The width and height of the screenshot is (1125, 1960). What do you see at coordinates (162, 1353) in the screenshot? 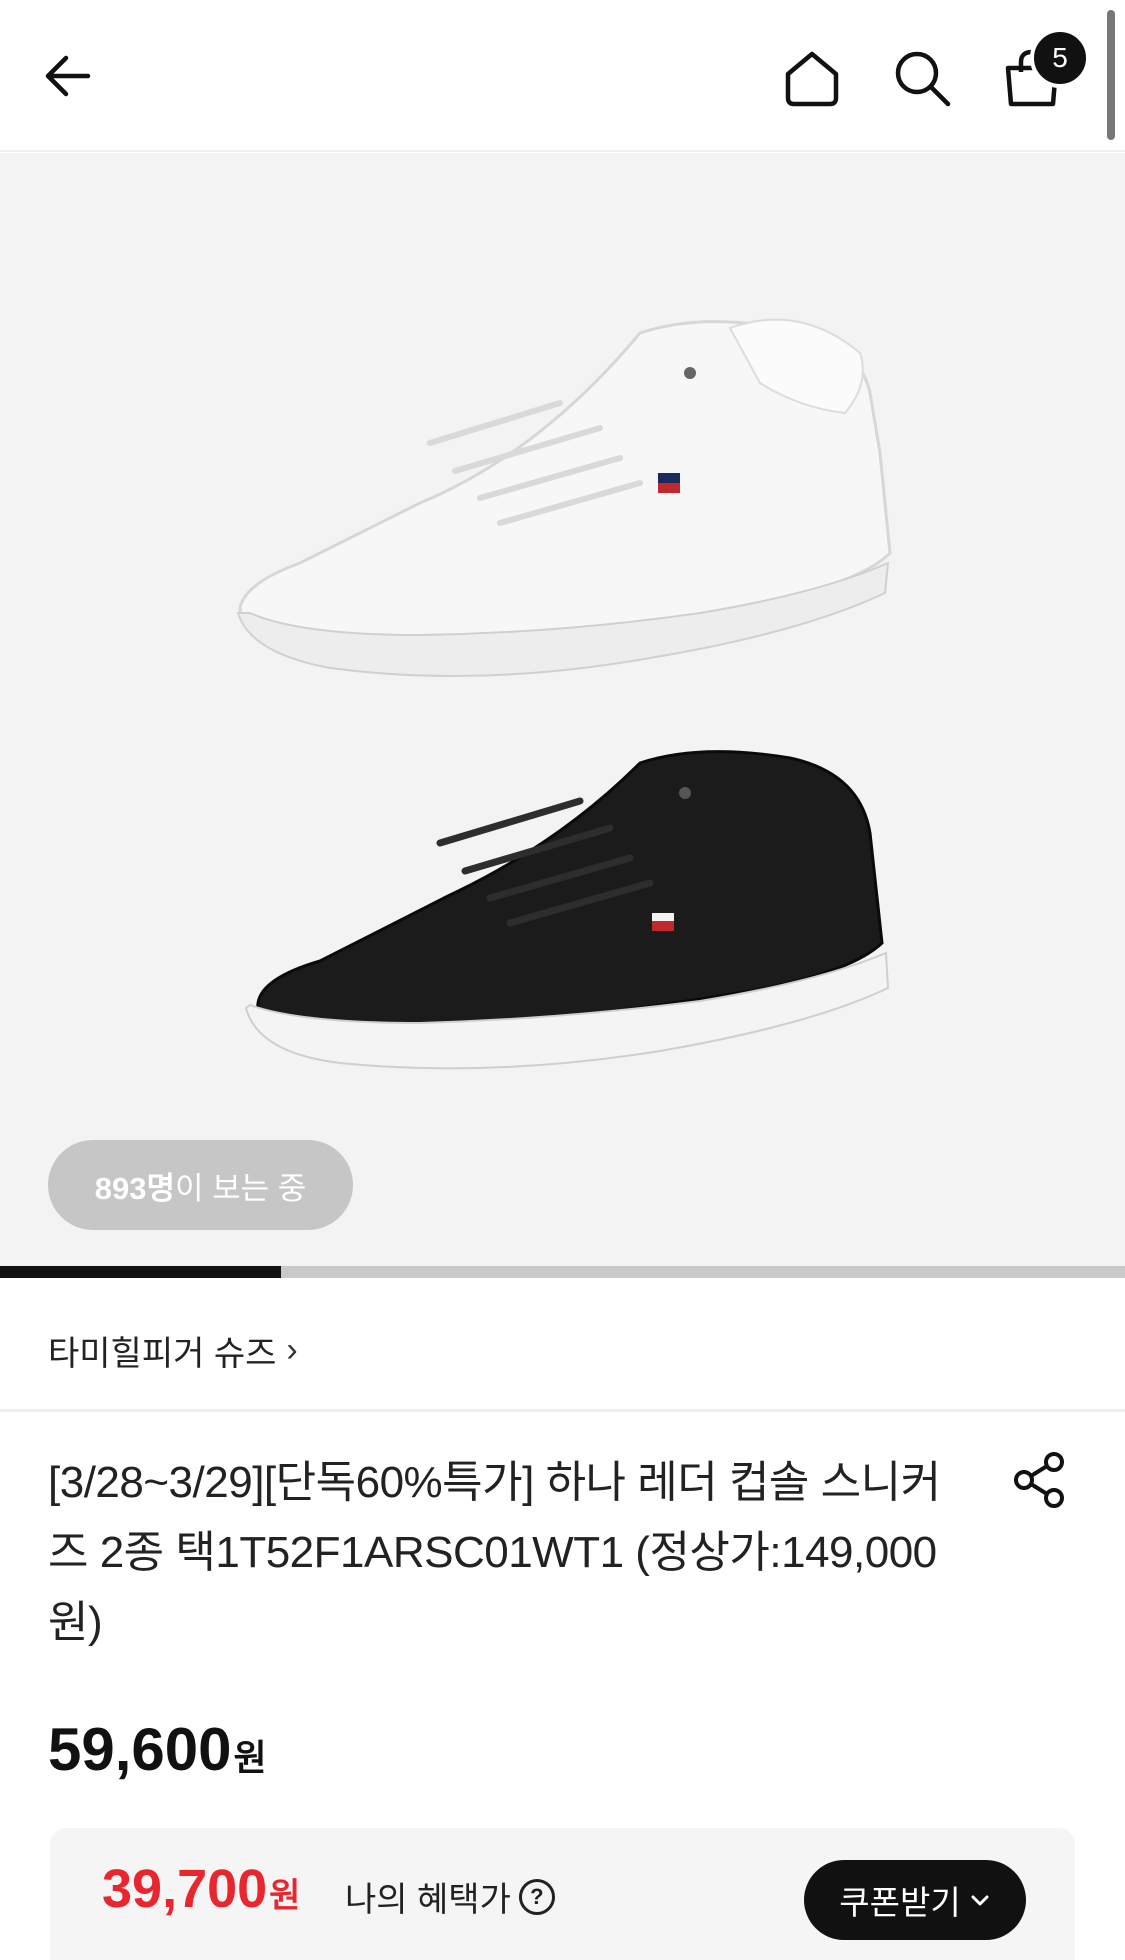
I see `brand-name: 타미힐피거 슈즈` at bounding box center [162, 1353].